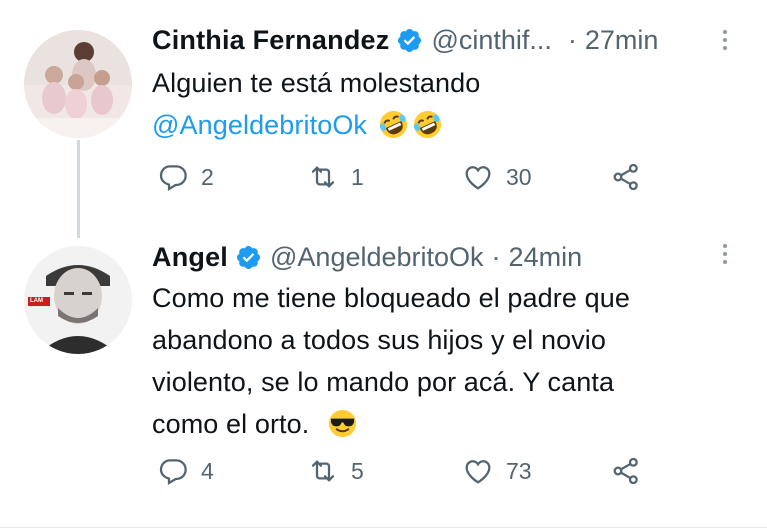 Image resolution: width=767 pixels, height=528 pixels. Describe the element at coordinates (391, 298) in the screenshot. I see `tweet-text-line: Como me tiene bloqueado el padre que` at that location.